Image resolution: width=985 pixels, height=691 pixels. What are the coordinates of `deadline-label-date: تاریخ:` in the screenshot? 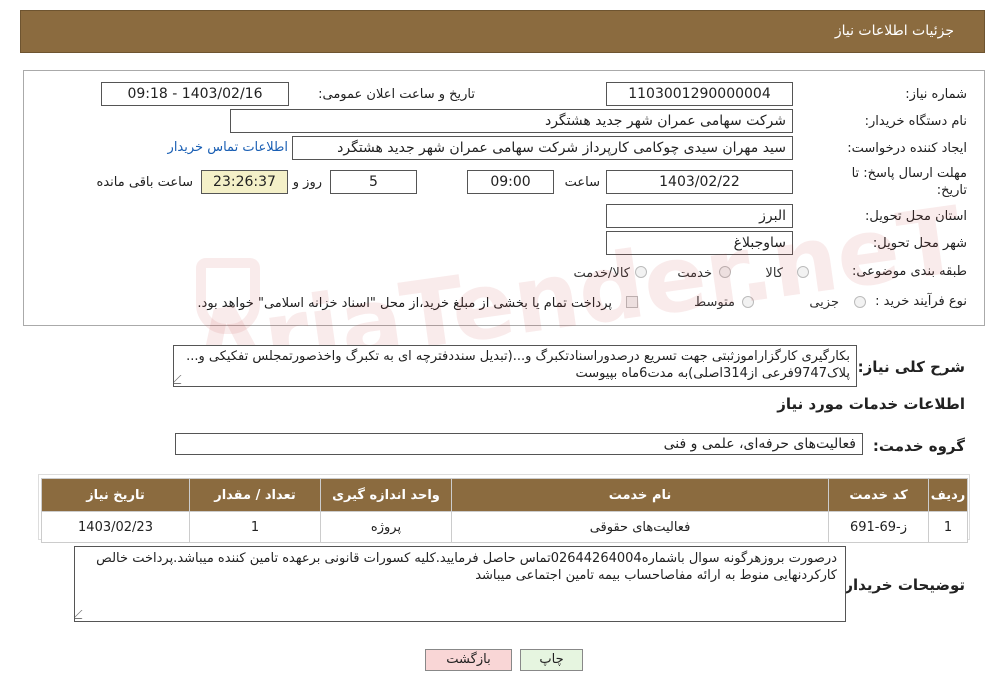 It's located at (951, 190).